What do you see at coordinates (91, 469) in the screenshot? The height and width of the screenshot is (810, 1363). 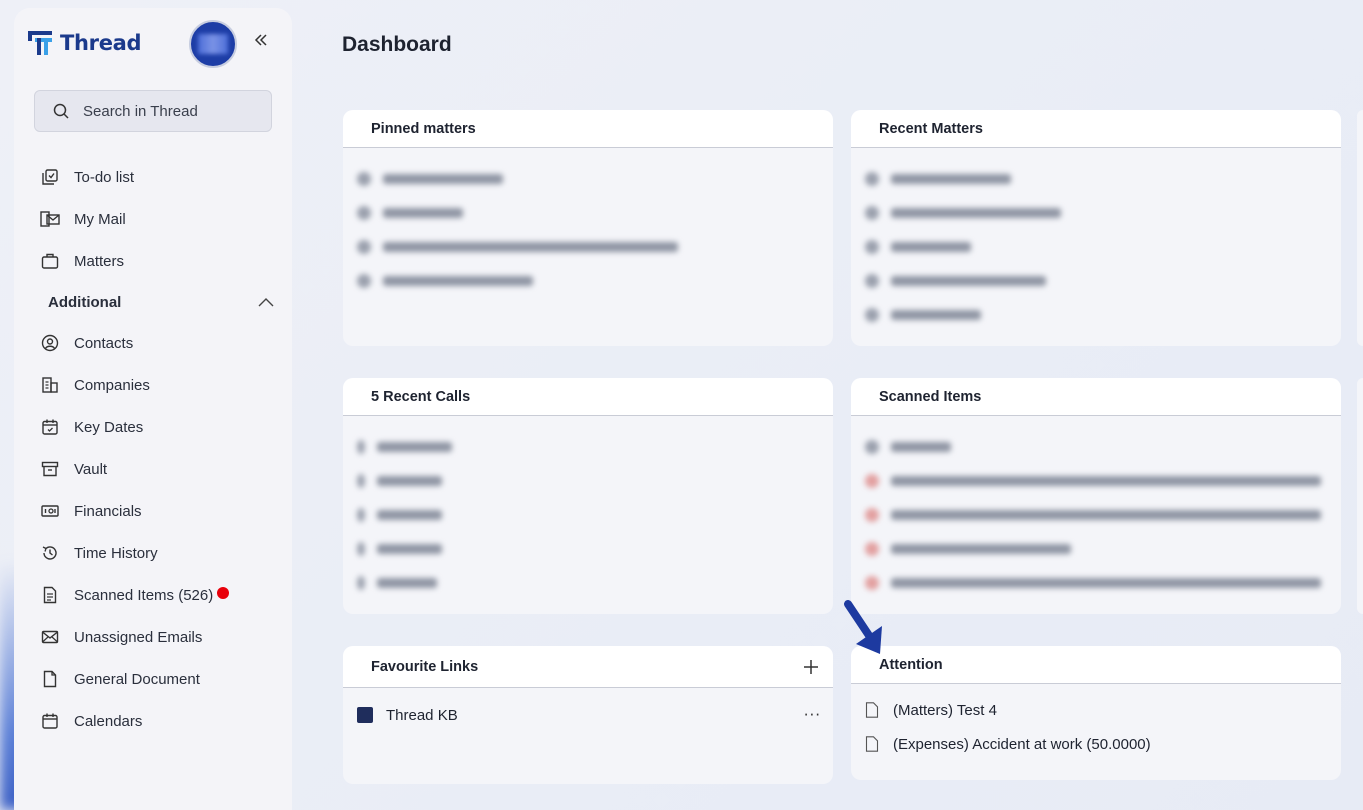 I see `sidebar-item-label: Vault` at bounding box center [91, 469].